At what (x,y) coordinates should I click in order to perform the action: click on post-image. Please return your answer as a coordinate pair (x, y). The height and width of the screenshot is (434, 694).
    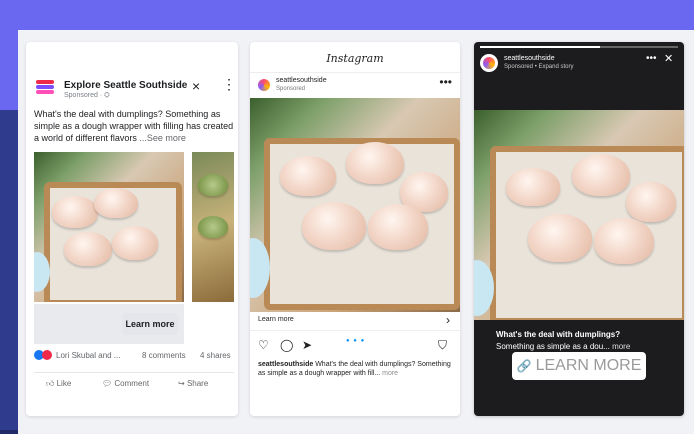
    Looking at the image, I should click on (355, 205).